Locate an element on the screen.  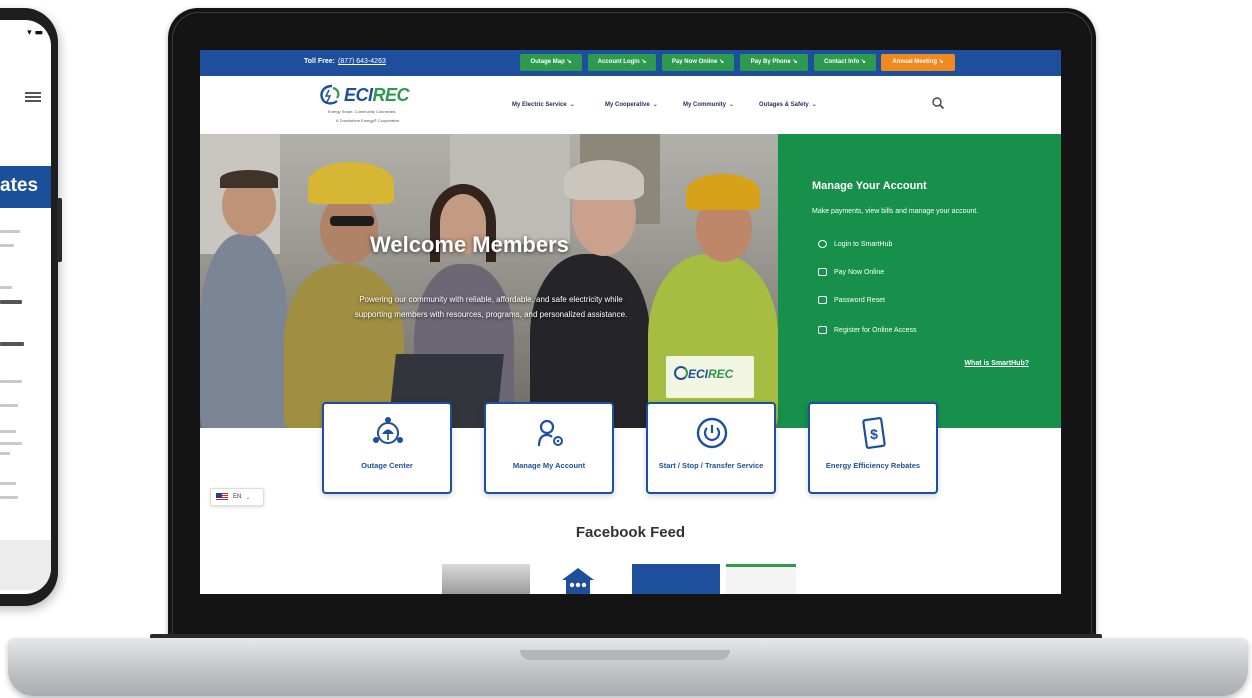
phone-device: ▾ ▬ ates is located at coordinates (31, 307).